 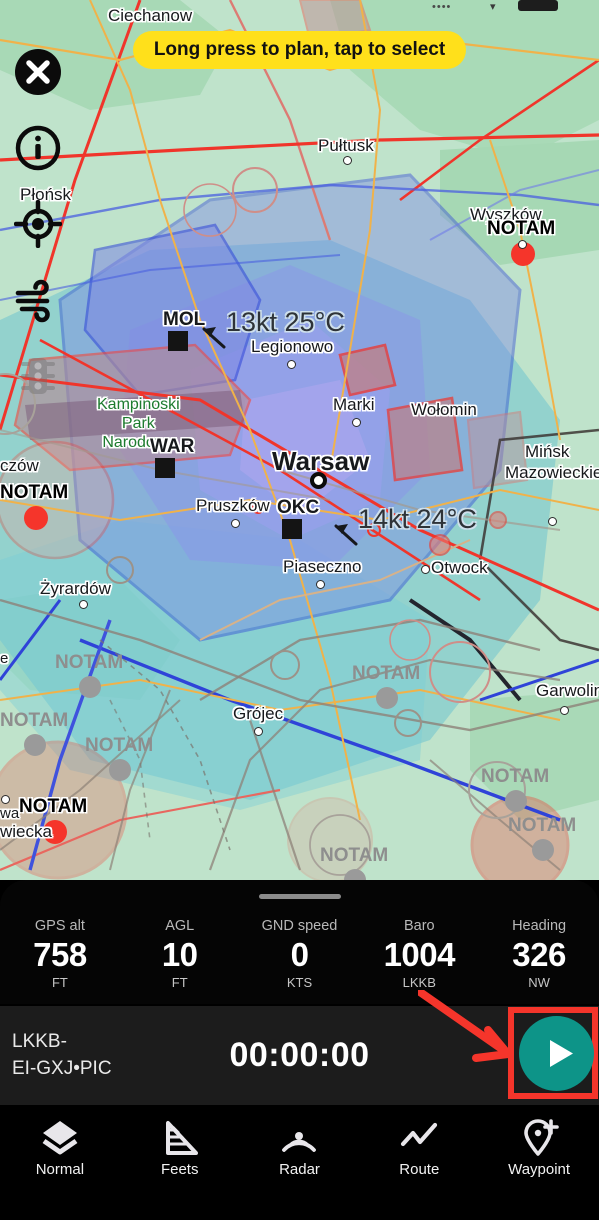 I want to click on city-label: e, so click(x=4, y=658).